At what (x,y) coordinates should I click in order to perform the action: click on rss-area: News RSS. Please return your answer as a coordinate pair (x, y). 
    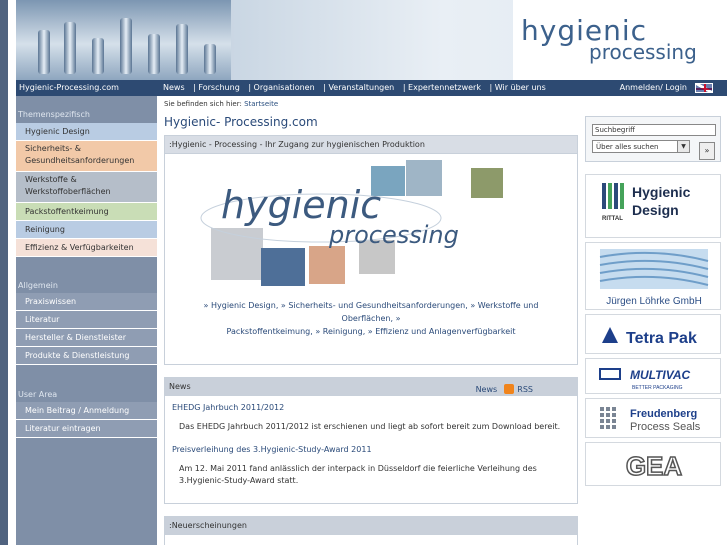
    Looking at the image, I should click on (504, 390).